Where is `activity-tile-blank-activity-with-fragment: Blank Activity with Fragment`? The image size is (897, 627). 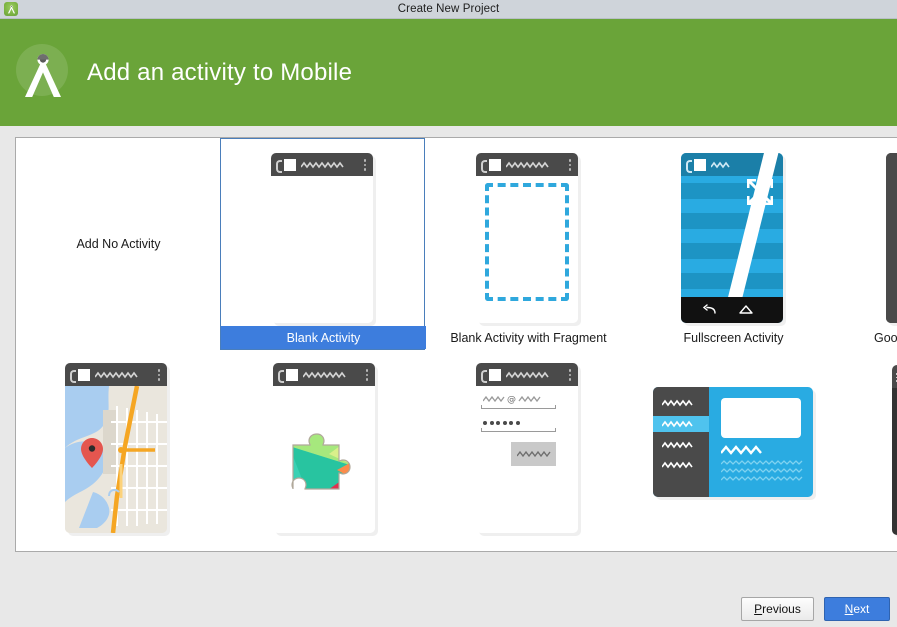
activity-tile-blank-activity-with-fragment: Blank Activity with Fragment is located at coordinates (527, 244).